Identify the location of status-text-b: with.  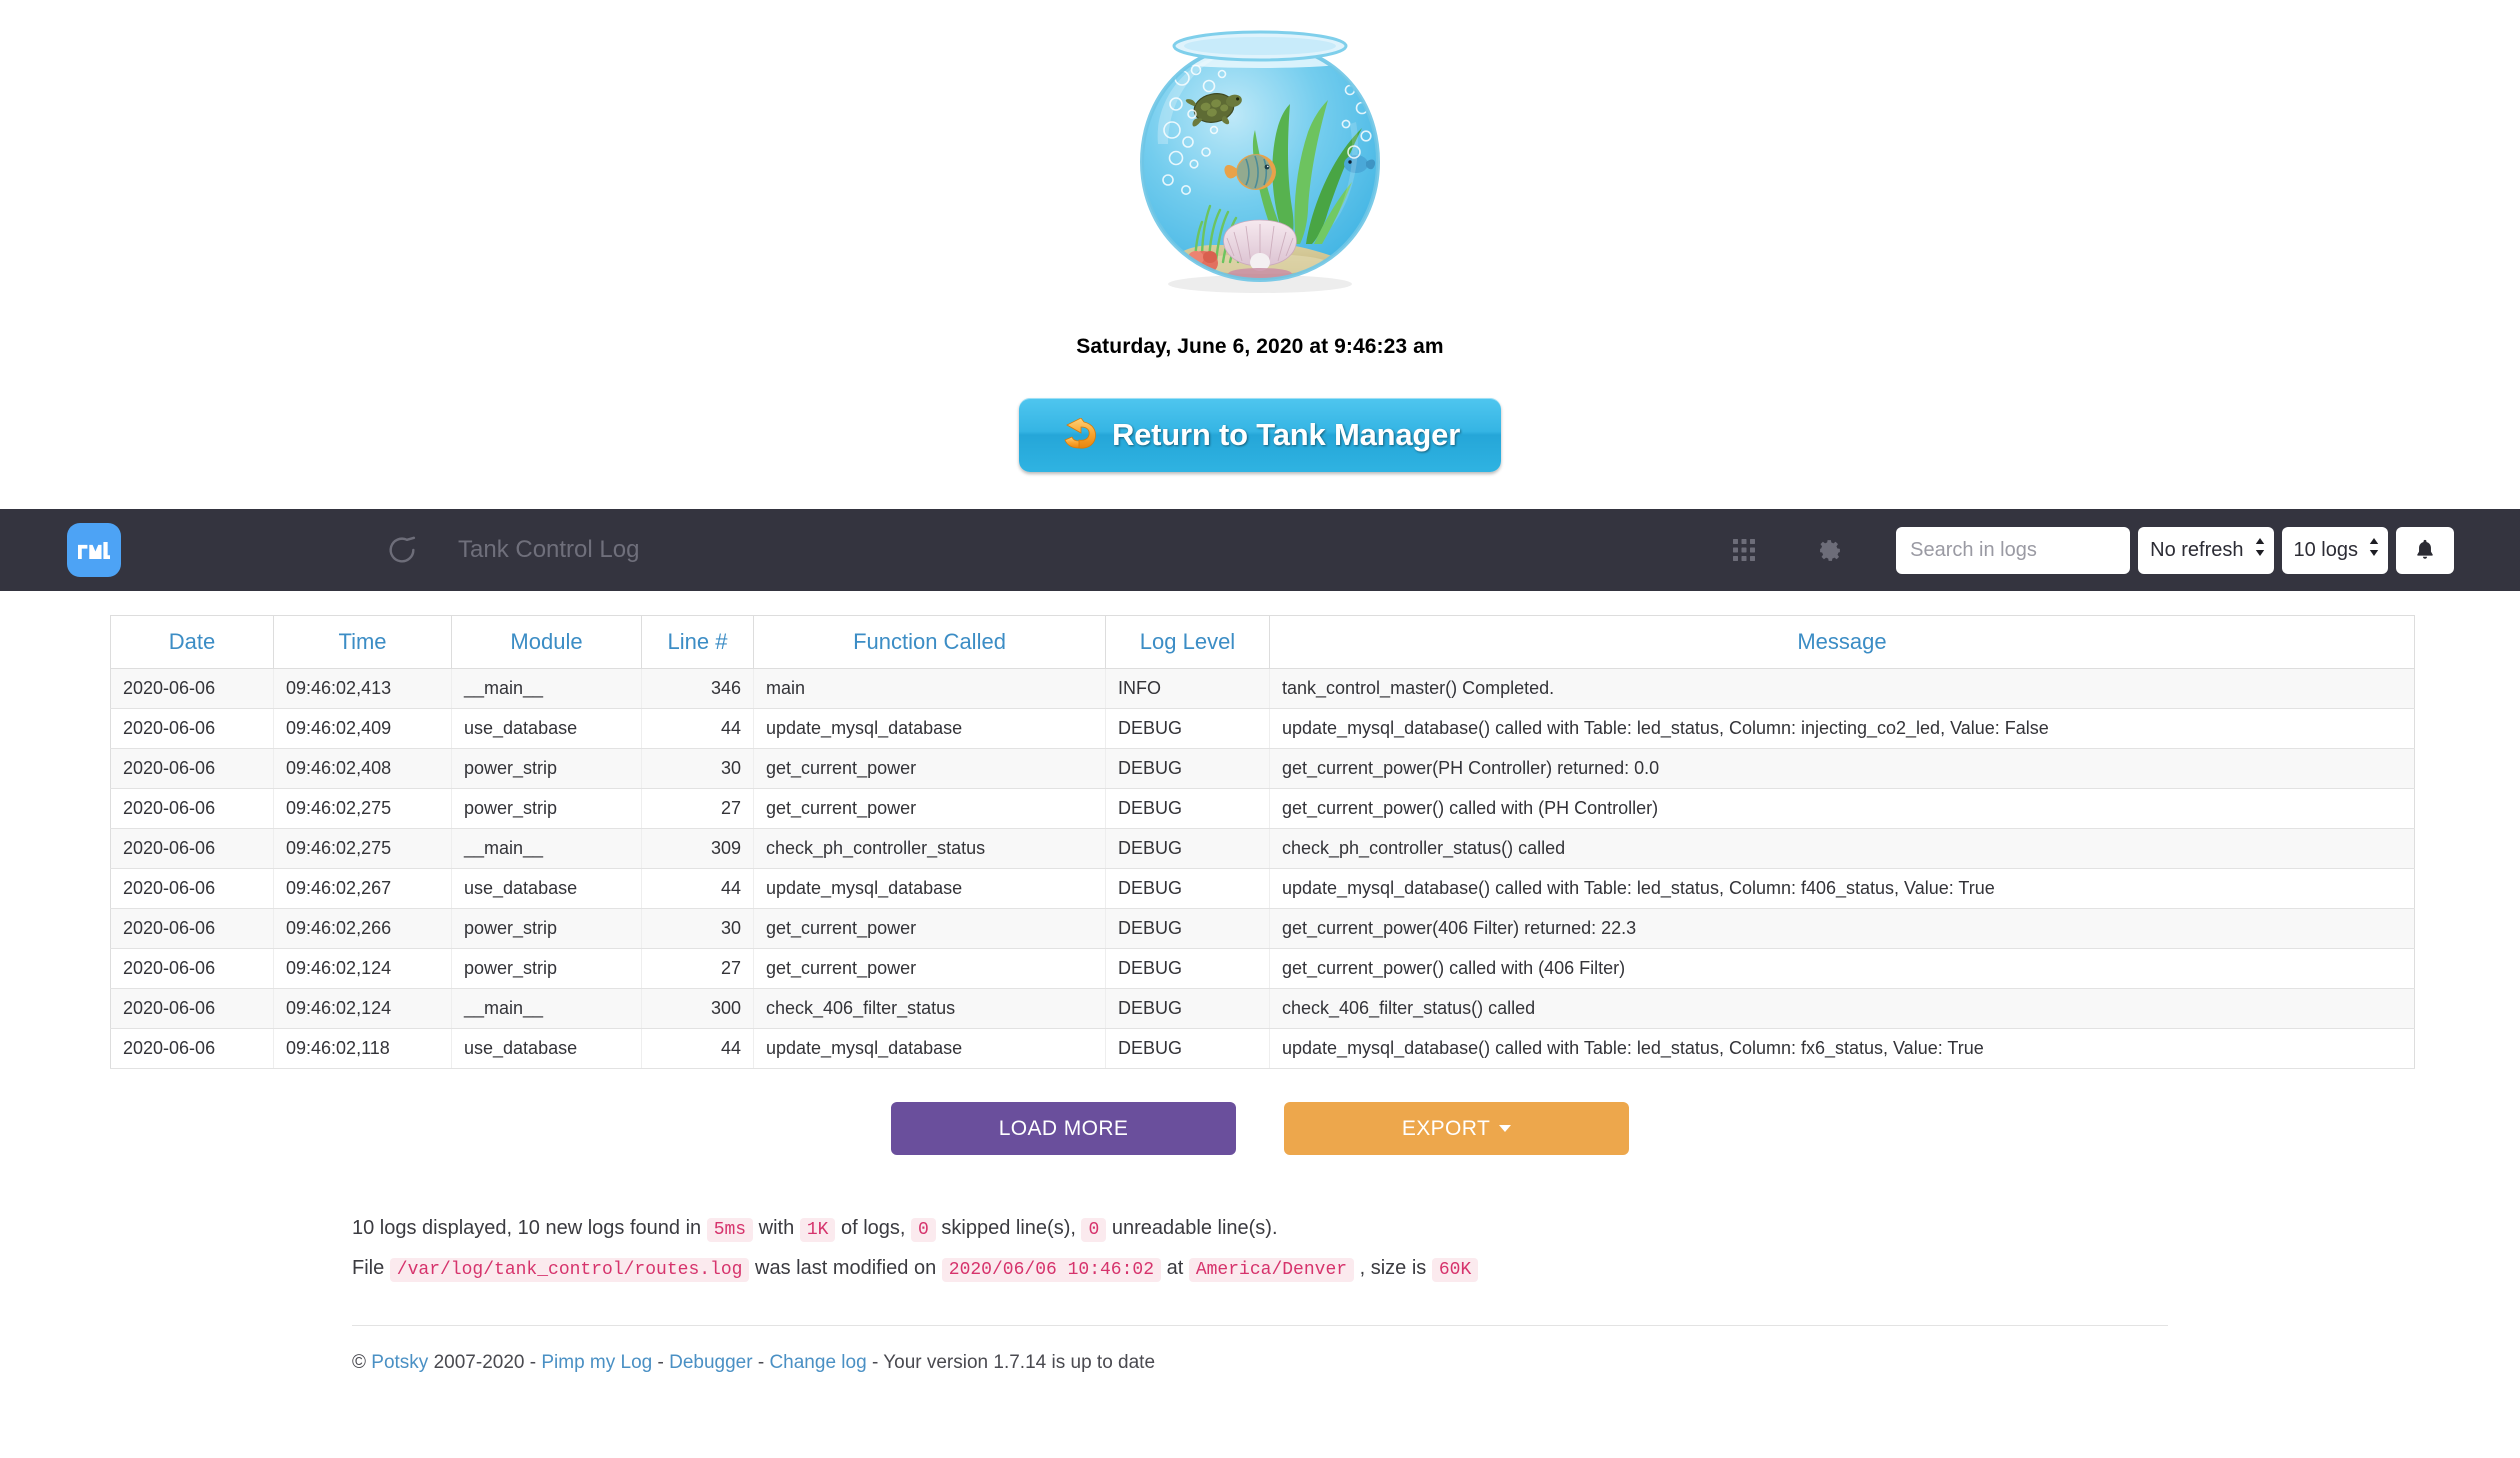
(776, 1228).